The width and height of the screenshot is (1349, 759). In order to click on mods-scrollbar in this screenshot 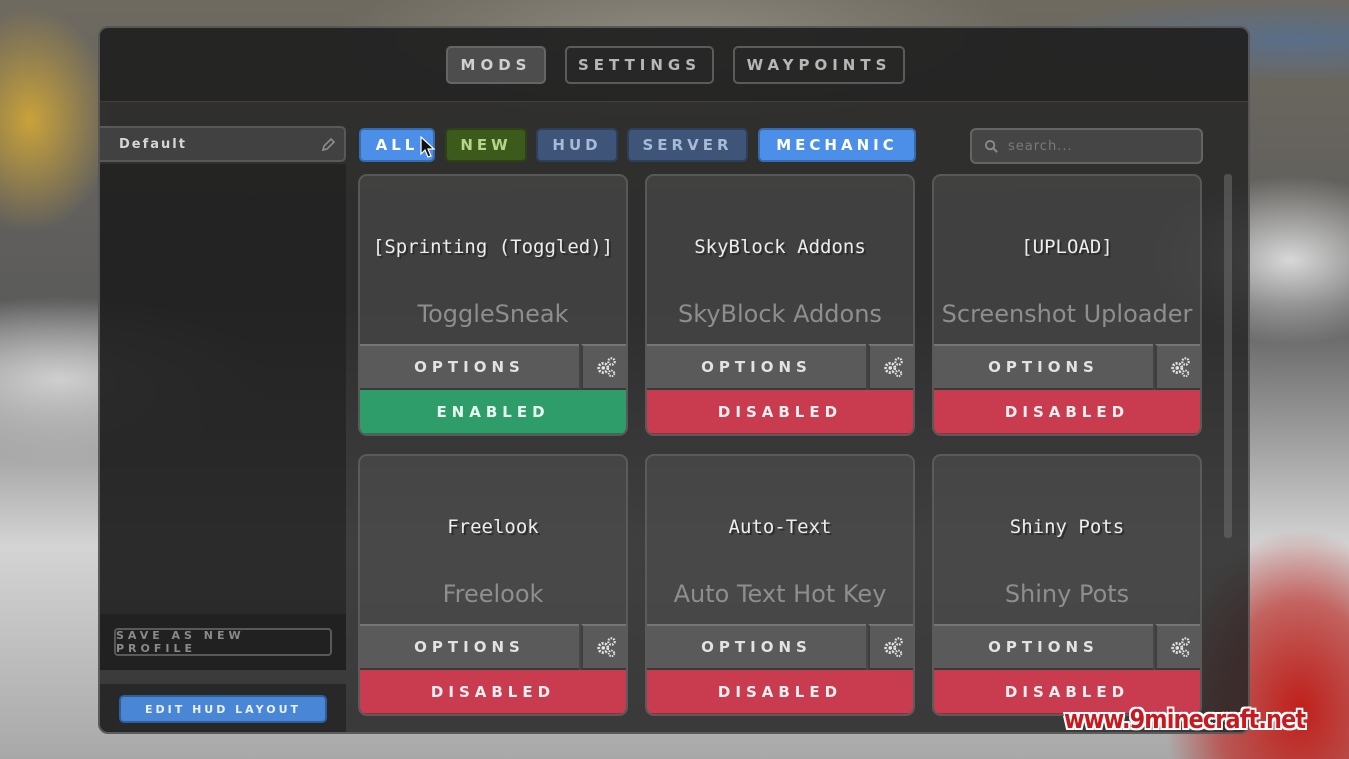, I will do `click(1228, 356)`.